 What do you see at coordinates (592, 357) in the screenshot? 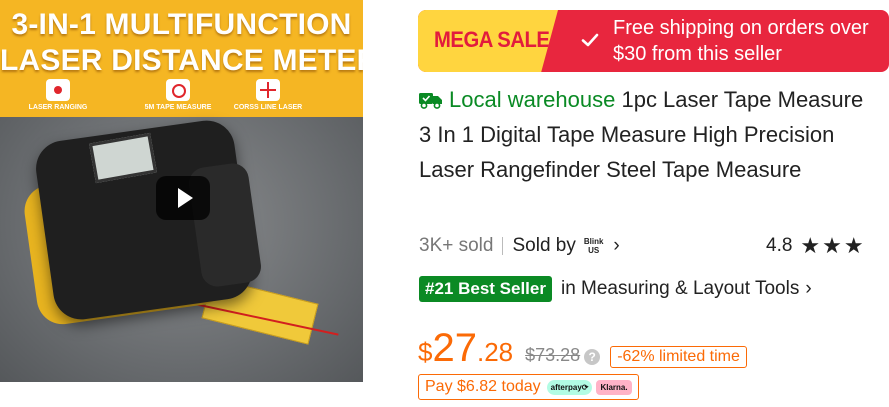
I see `info-icon: ?` at bounding box center [592, 357].